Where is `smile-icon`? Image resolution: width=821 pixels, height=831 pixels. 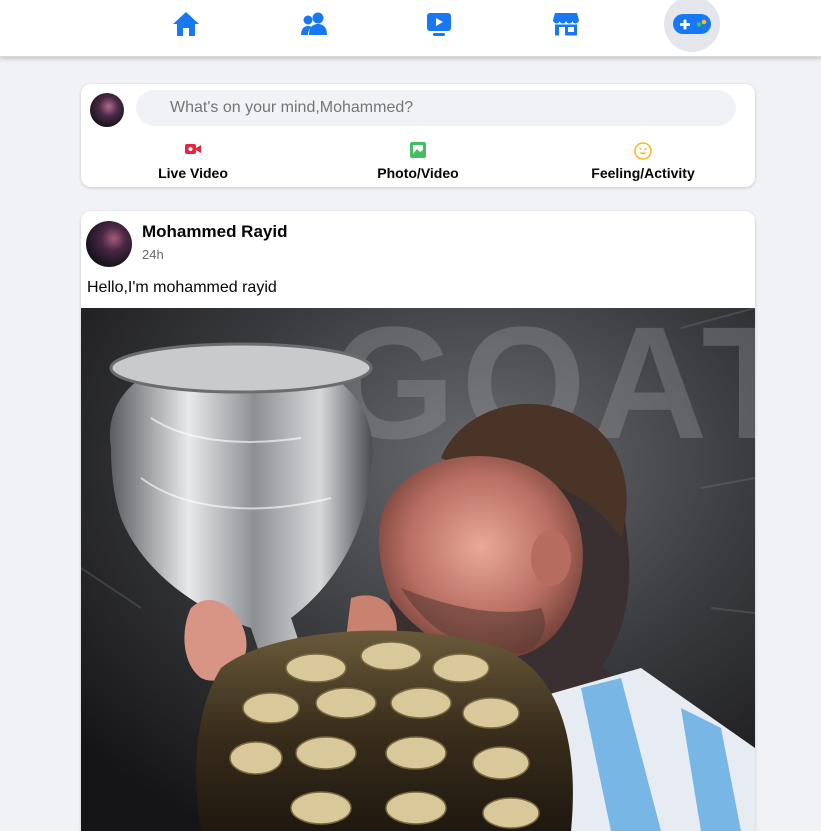 smile-icon is located at coordinates (643, 151).